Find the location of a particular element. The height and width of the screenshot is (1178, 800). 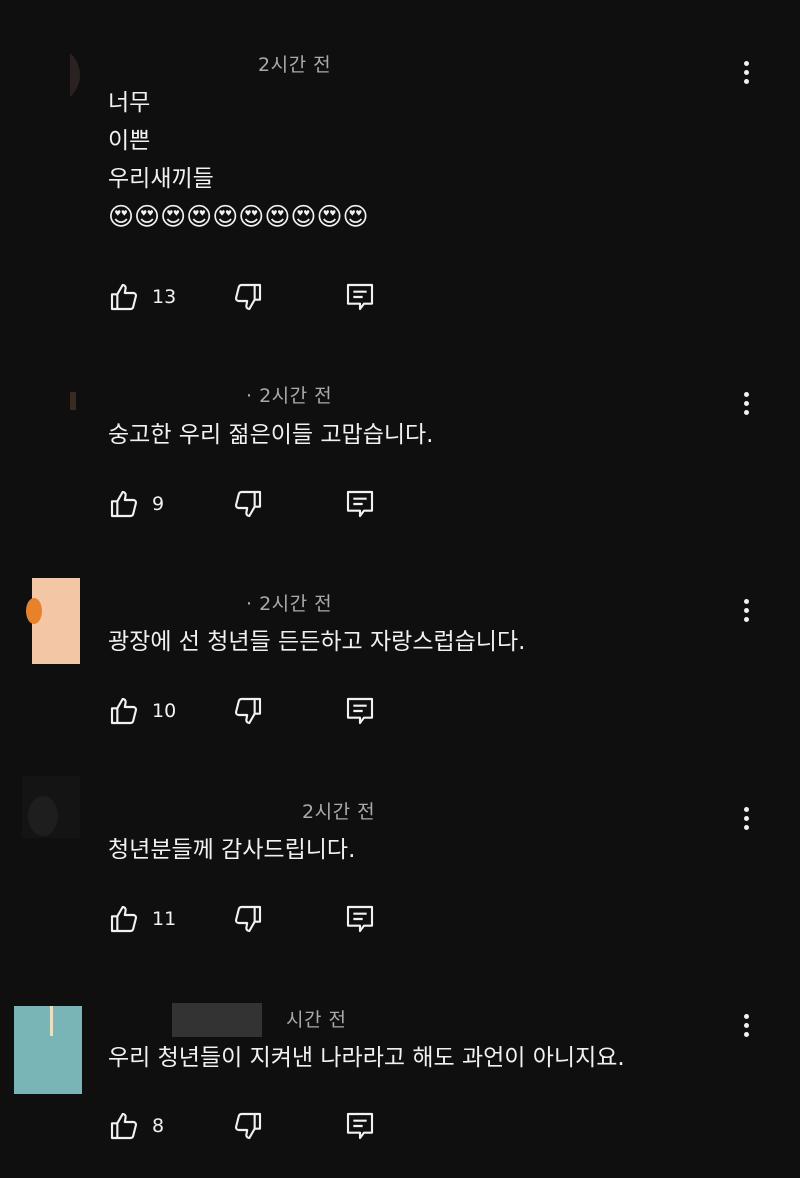

comment-text: 광장에 선 청년들 든든하고 자랑스럽습니다. is located at coordinates (316, 642).